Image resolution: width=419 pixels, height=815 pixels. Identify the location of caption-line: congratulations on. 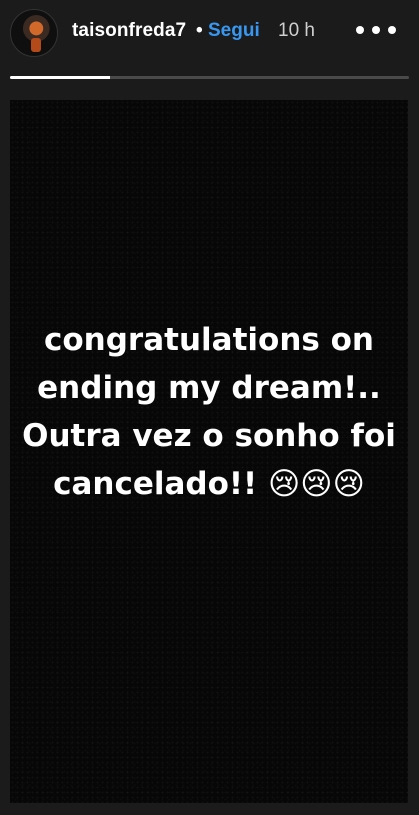
(209, 340).